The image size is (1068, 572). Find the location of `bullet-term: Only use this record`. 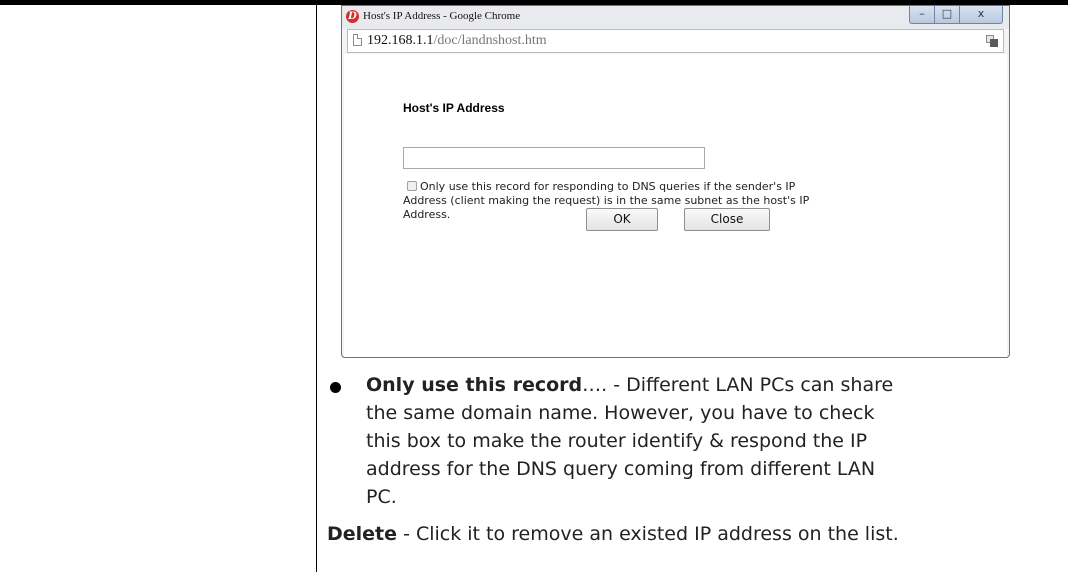

bullet-term: Only use this record is located at coordinates (474, 385).